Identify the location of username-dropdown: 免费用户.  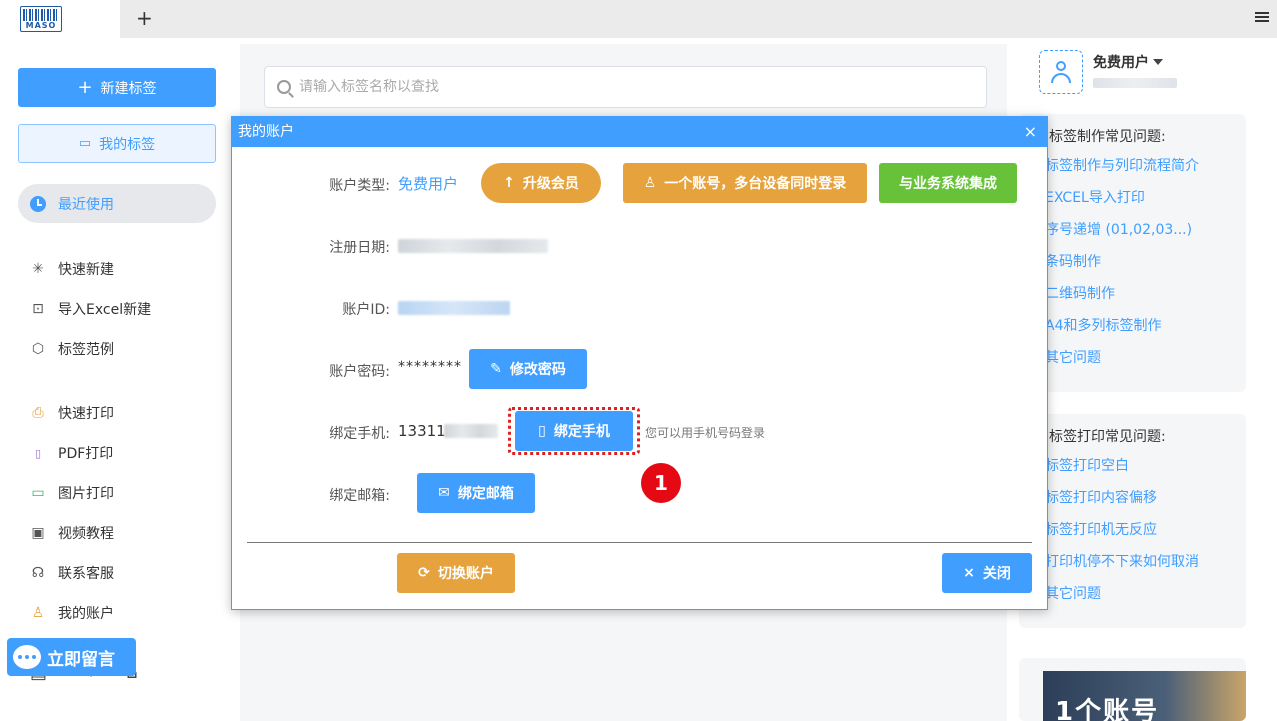
(1128, 62).